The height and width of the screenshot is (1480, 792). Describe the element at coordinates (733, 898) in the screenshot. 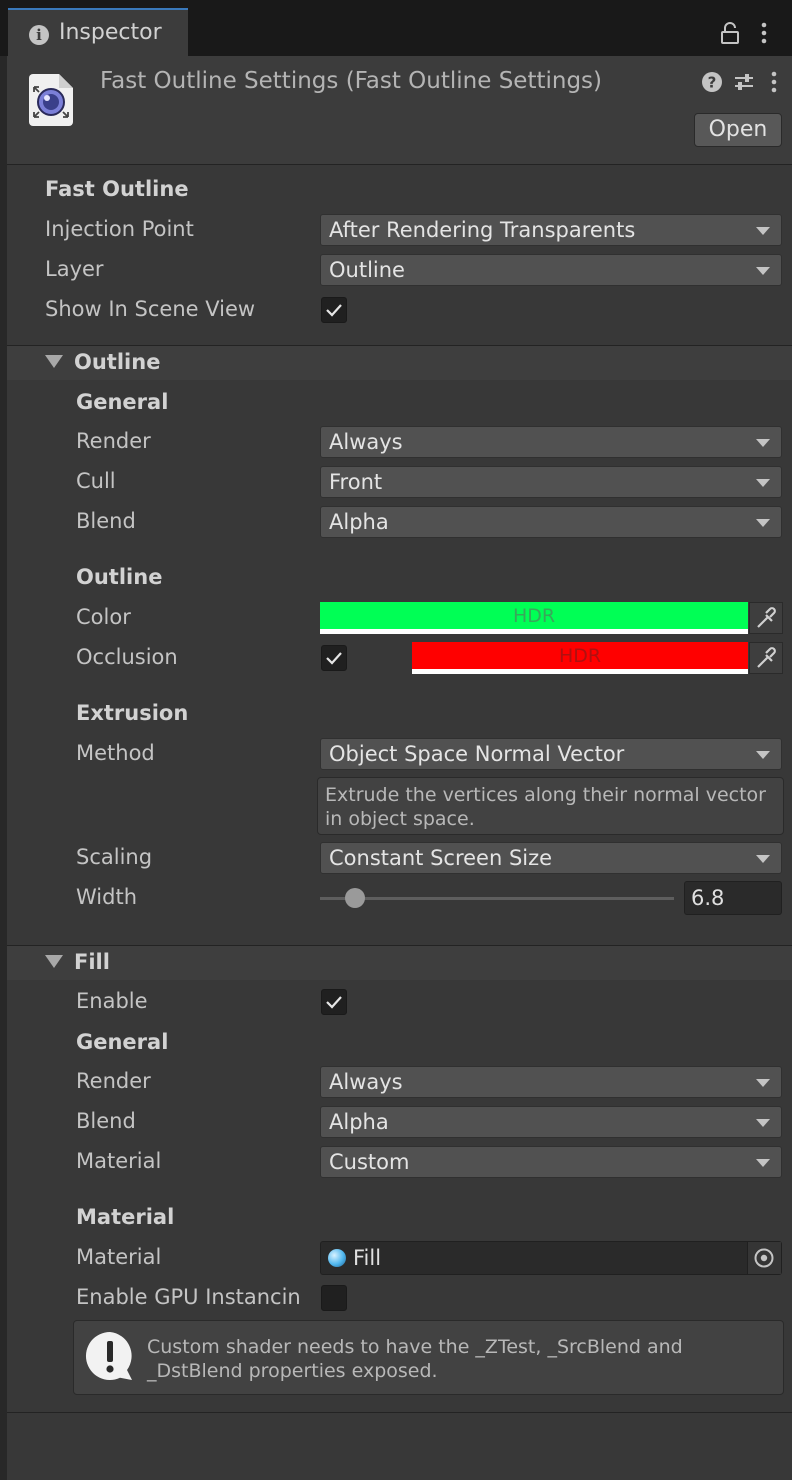

I see `width-number-field: 6.8` at that location.